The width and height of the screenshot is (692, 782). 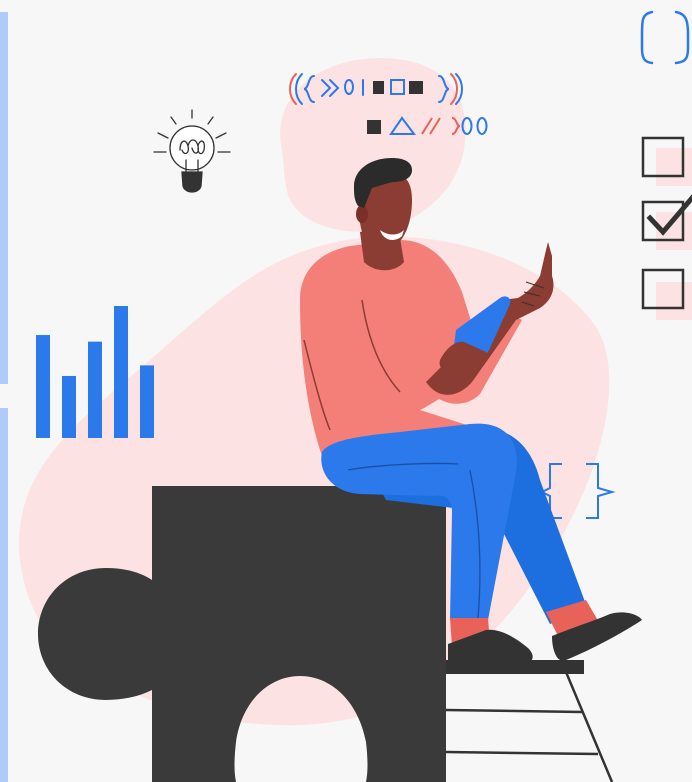 I want to click on bracket-icon, so click(x=665, y=37).